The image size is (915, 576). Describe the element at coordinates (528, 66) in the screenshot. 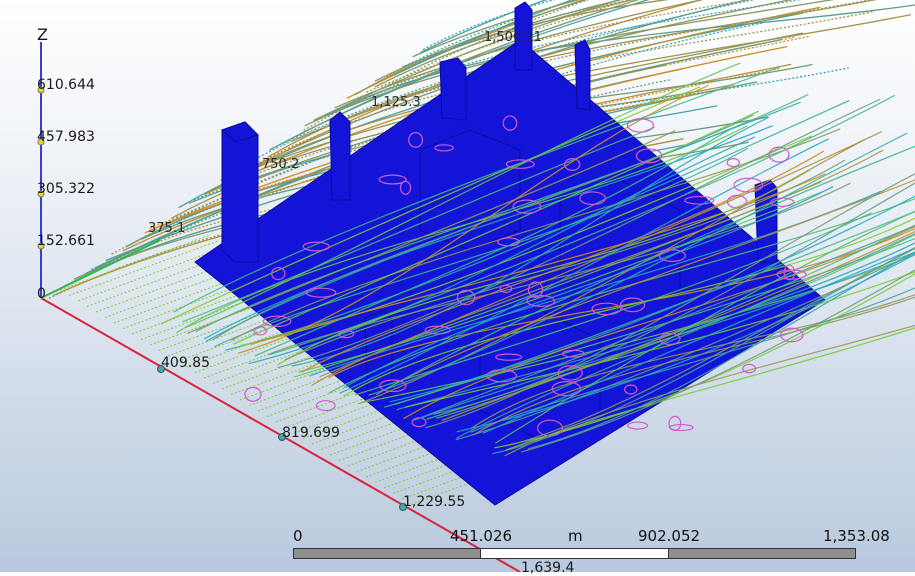

I see `streamline` at that location.